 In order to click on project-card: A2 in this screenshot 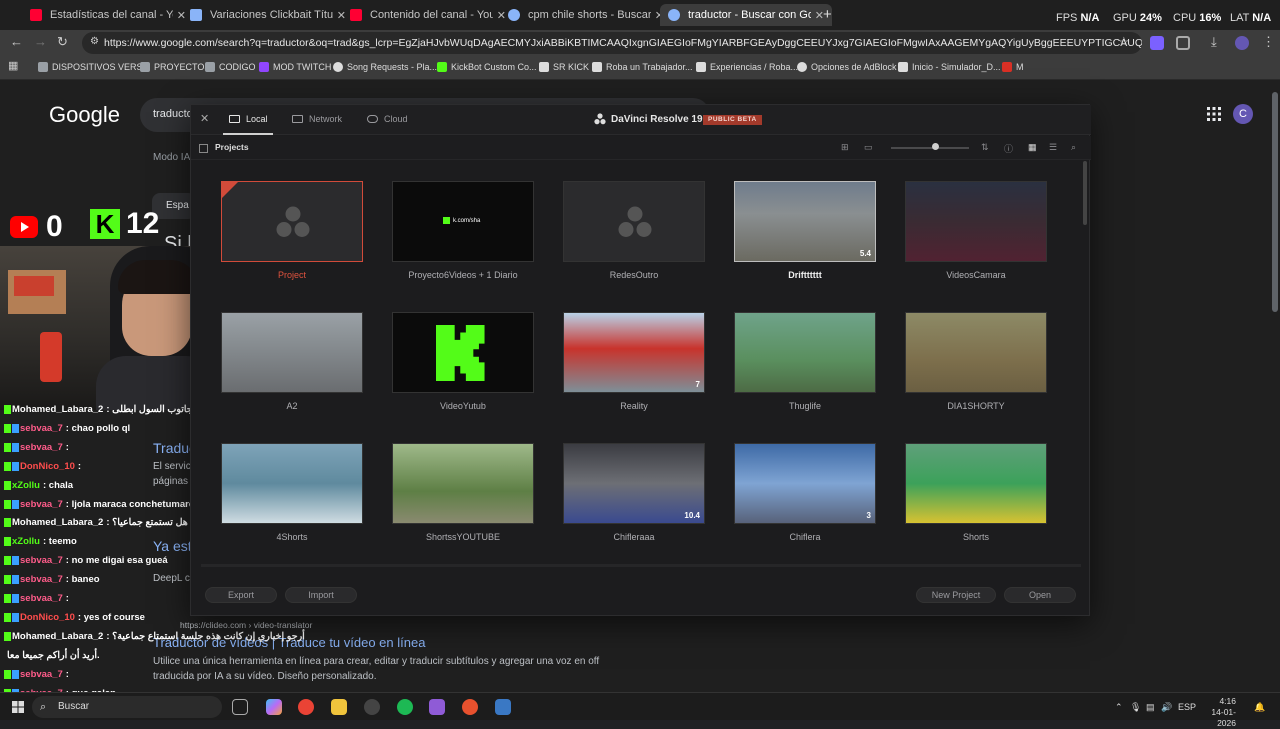, I will do `click(292, 361)`.